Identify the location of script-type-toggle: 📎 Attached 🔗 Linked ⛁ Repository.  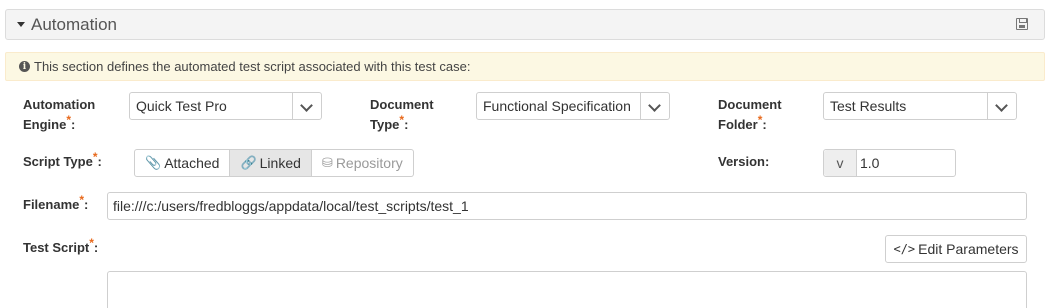
(274, 163).